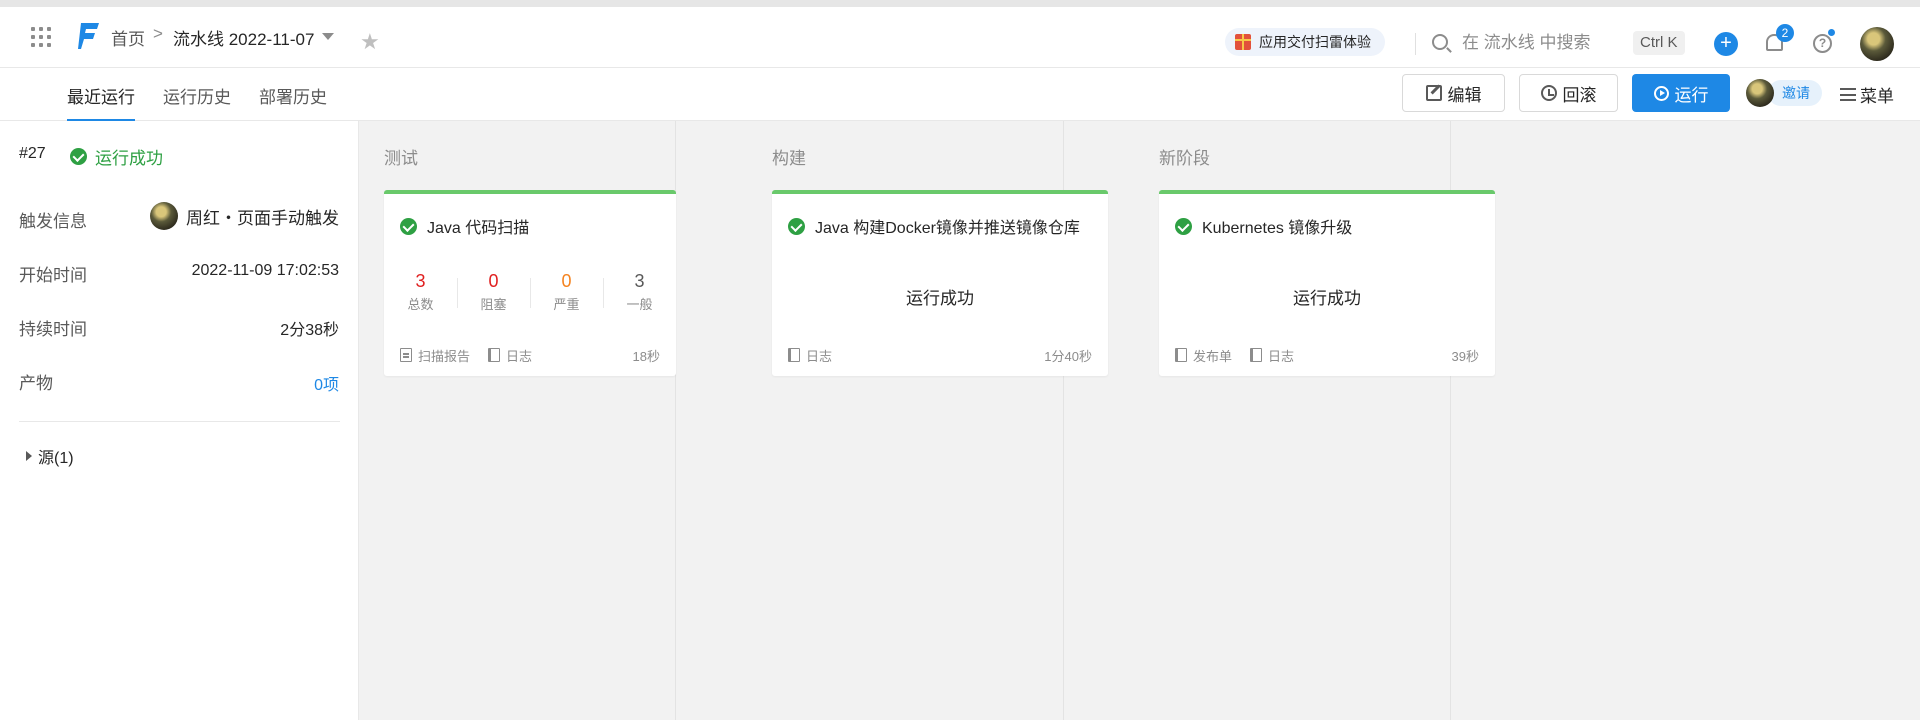 This screenshot has height=720, width=1920. What do you see at coordinates (1760, 93) in the screenshot?
I see `member-avatar` at bounding box center [1760, 93].